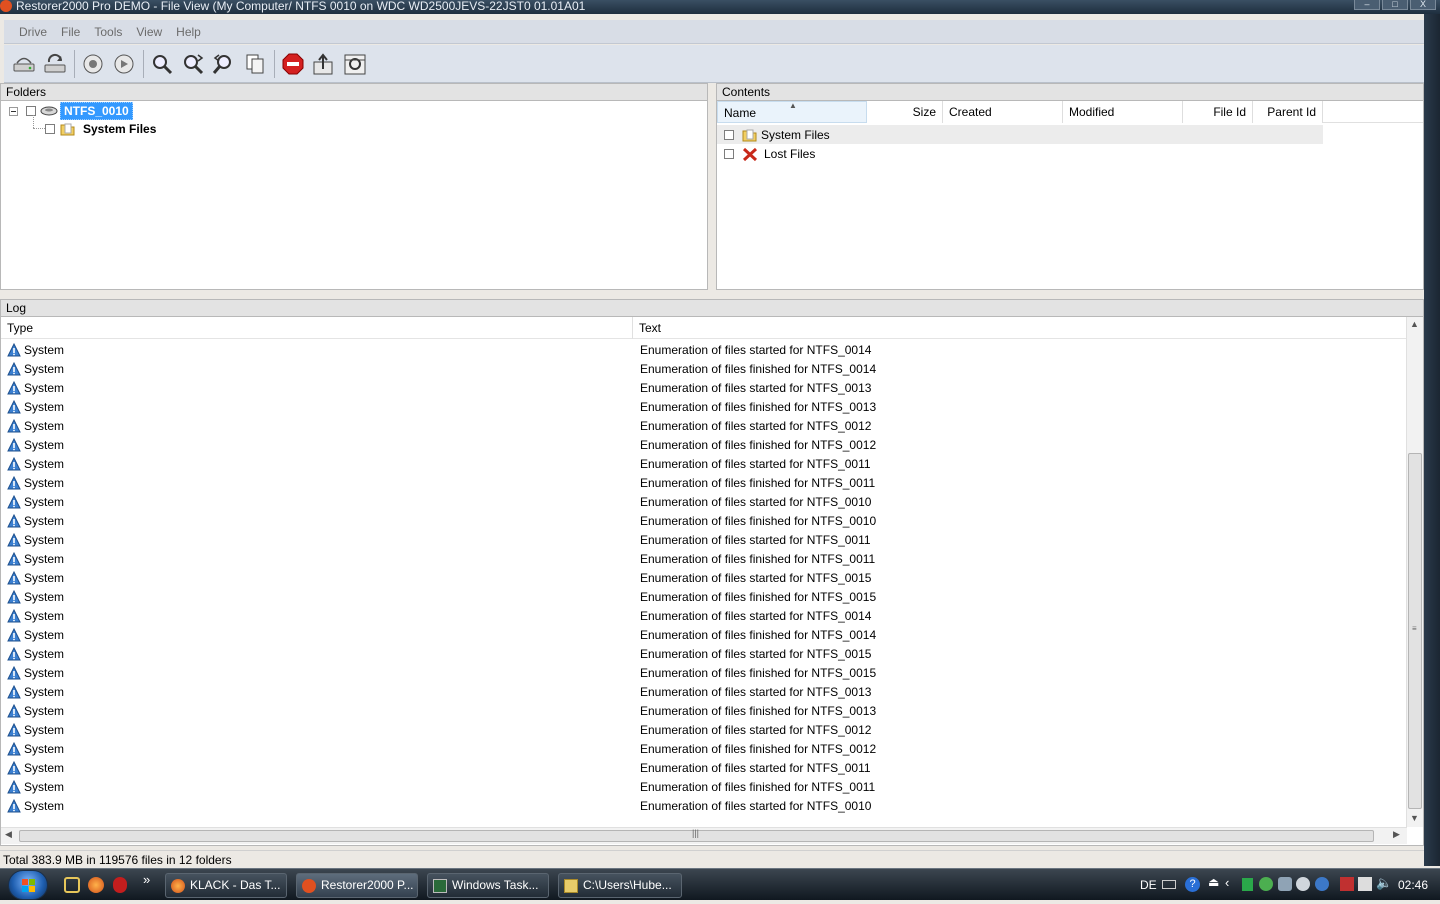 The image size is (1440, 904). Describe the element at coordinates (193, 64) in the screenshot. I see `find-next-button` at that location.